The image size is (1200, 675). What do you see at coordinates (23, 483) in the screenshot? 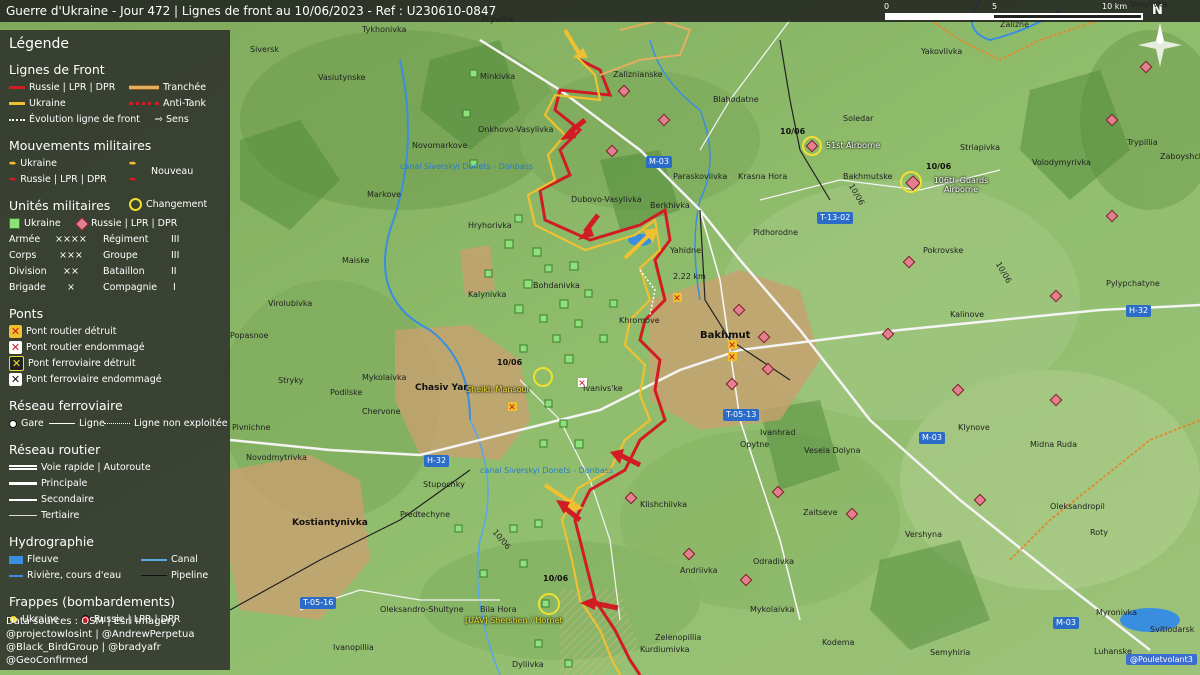
I see `swatch-main-road` at bounding box center [23, 483].